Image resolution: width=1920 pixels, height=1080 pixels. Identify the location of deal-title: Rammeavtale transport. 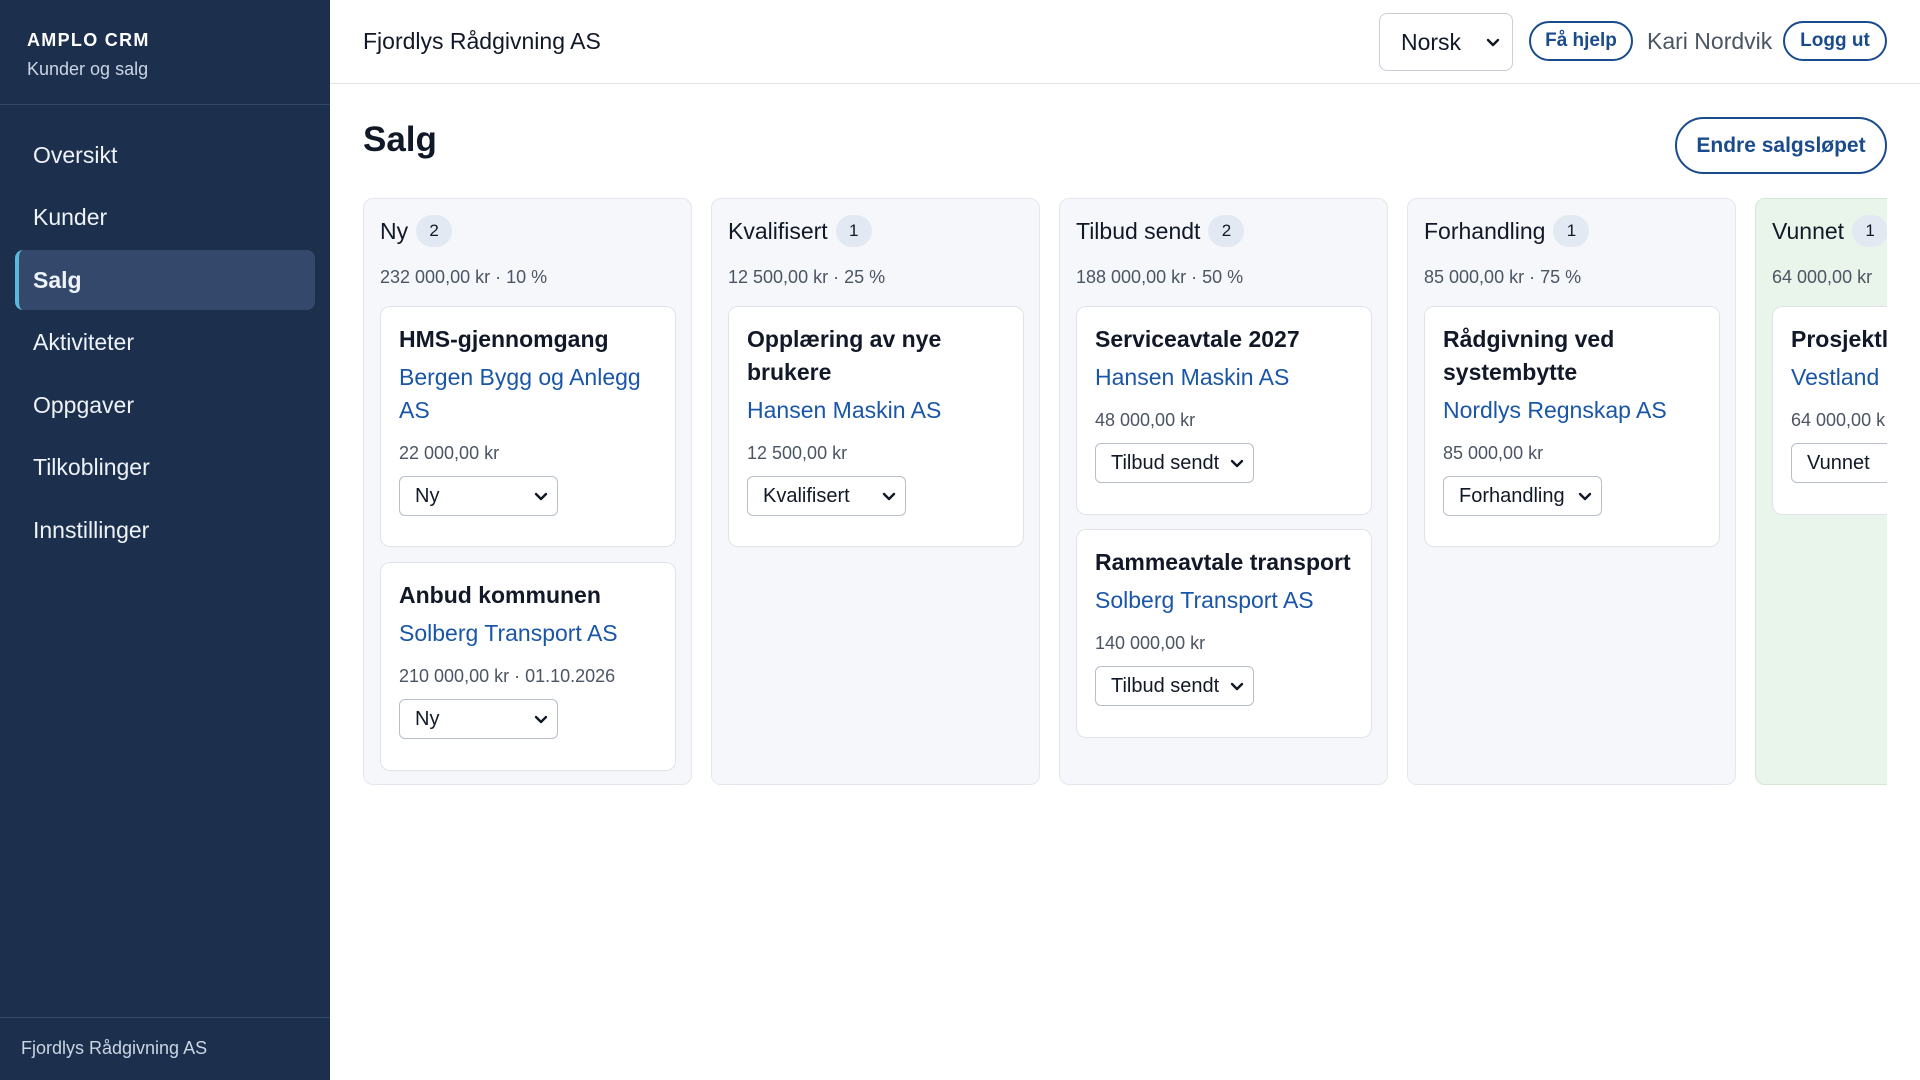
(1223, 562).